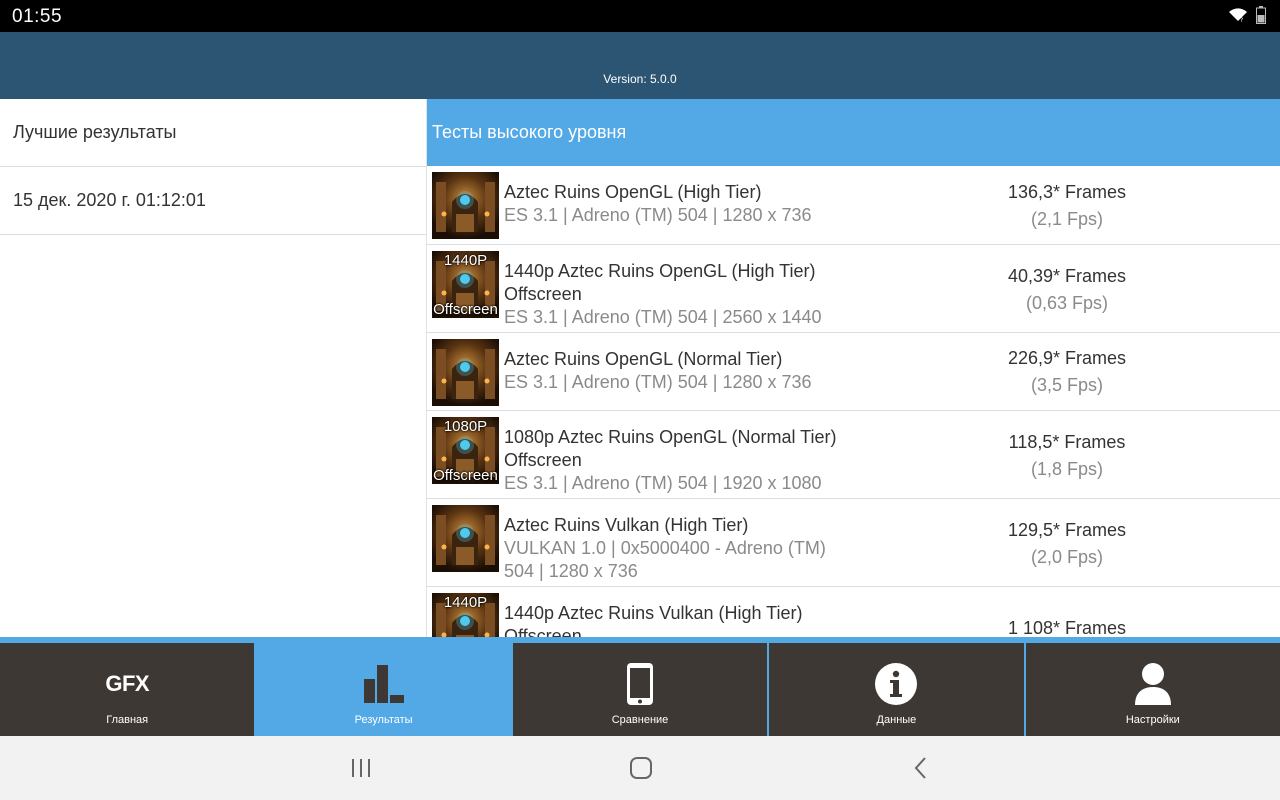 Image resolution: width=1280 pixels, height=800 pixels. I want to click on score-frames: 226,9* Frames, so click(1067, 358).